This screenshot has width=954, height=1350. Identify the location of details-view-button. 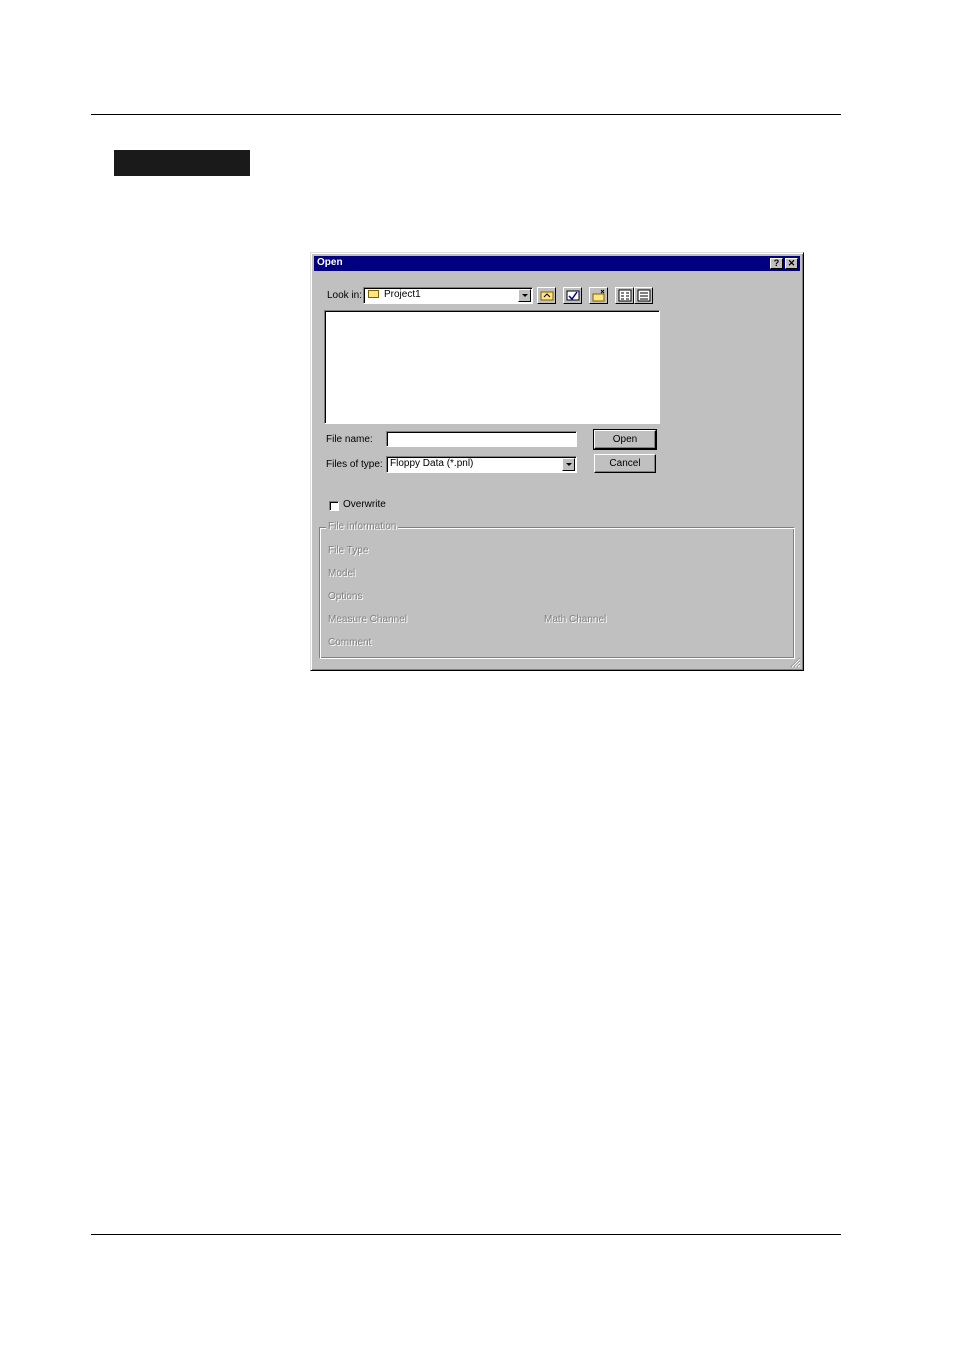
(643, 295).